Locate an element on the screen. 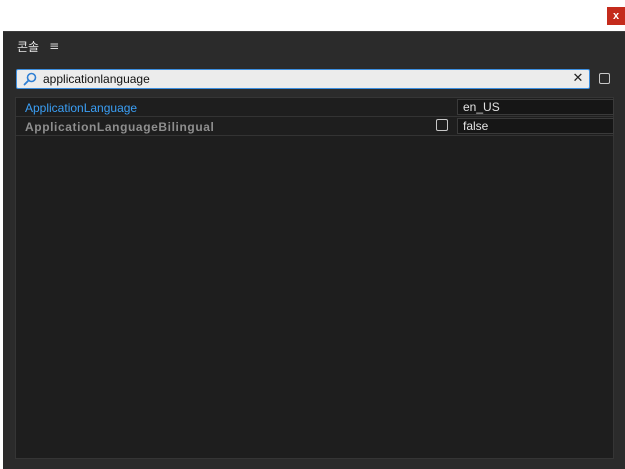  search-option-checkbox is located at coordinates (604, 78).